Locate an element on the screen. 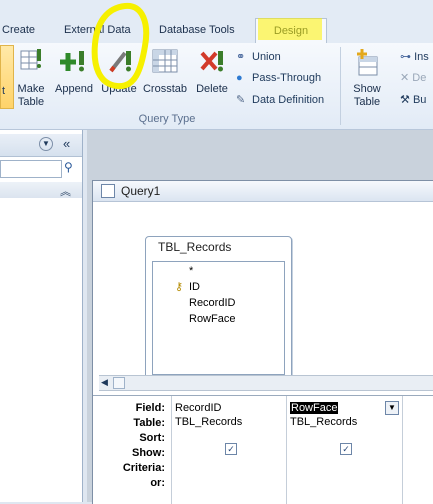  union-button: ⚭ Union is located at coordinates (258, 57).